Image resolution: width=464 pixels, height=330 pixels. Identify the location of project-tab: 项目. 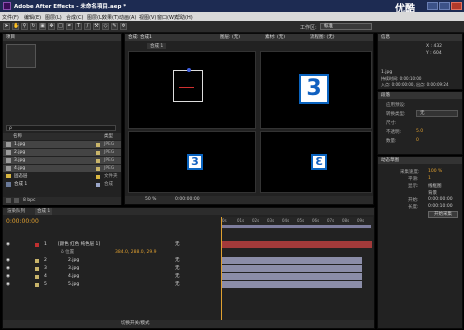
(62, 37).